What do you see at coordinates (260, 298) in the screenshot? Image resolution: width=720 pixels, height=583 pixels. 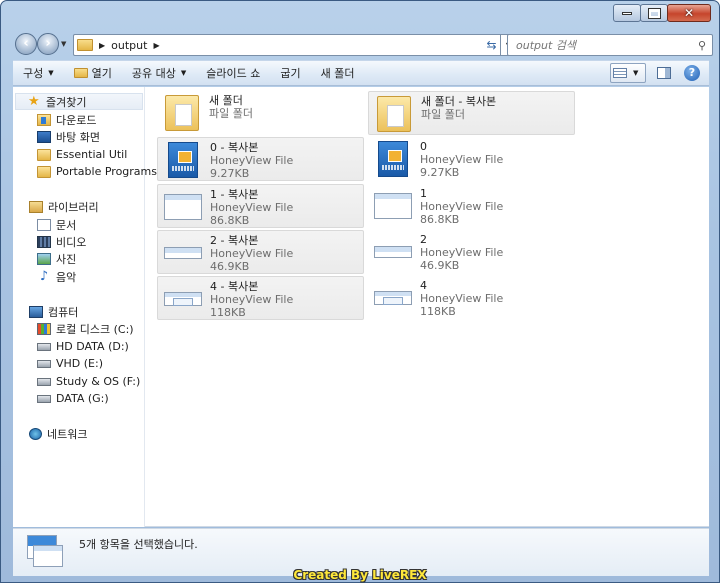 I see `file-item-4-copy: 4 - 복사본 HoneyView File 118KB` at bounding box center [260, 298].